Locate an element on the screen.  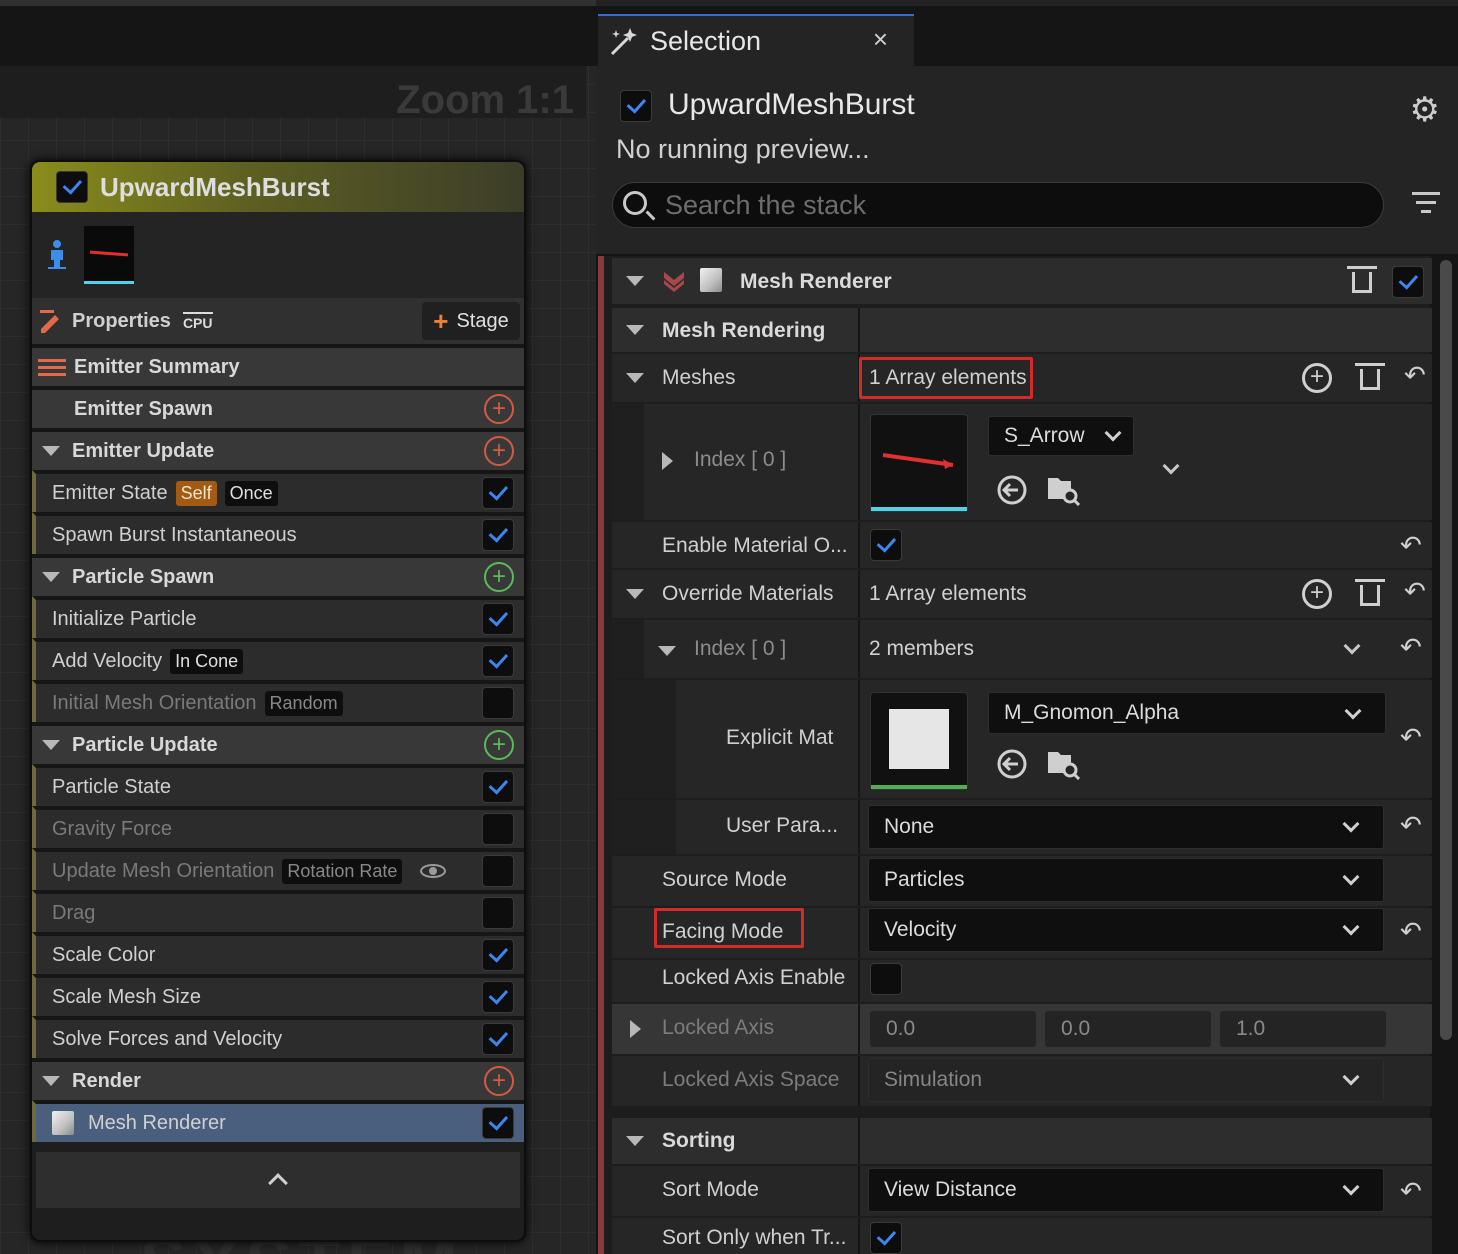
override-materials-row: Override Materials 1 Array elements + ↶ is located at coordinates (1022, 594).